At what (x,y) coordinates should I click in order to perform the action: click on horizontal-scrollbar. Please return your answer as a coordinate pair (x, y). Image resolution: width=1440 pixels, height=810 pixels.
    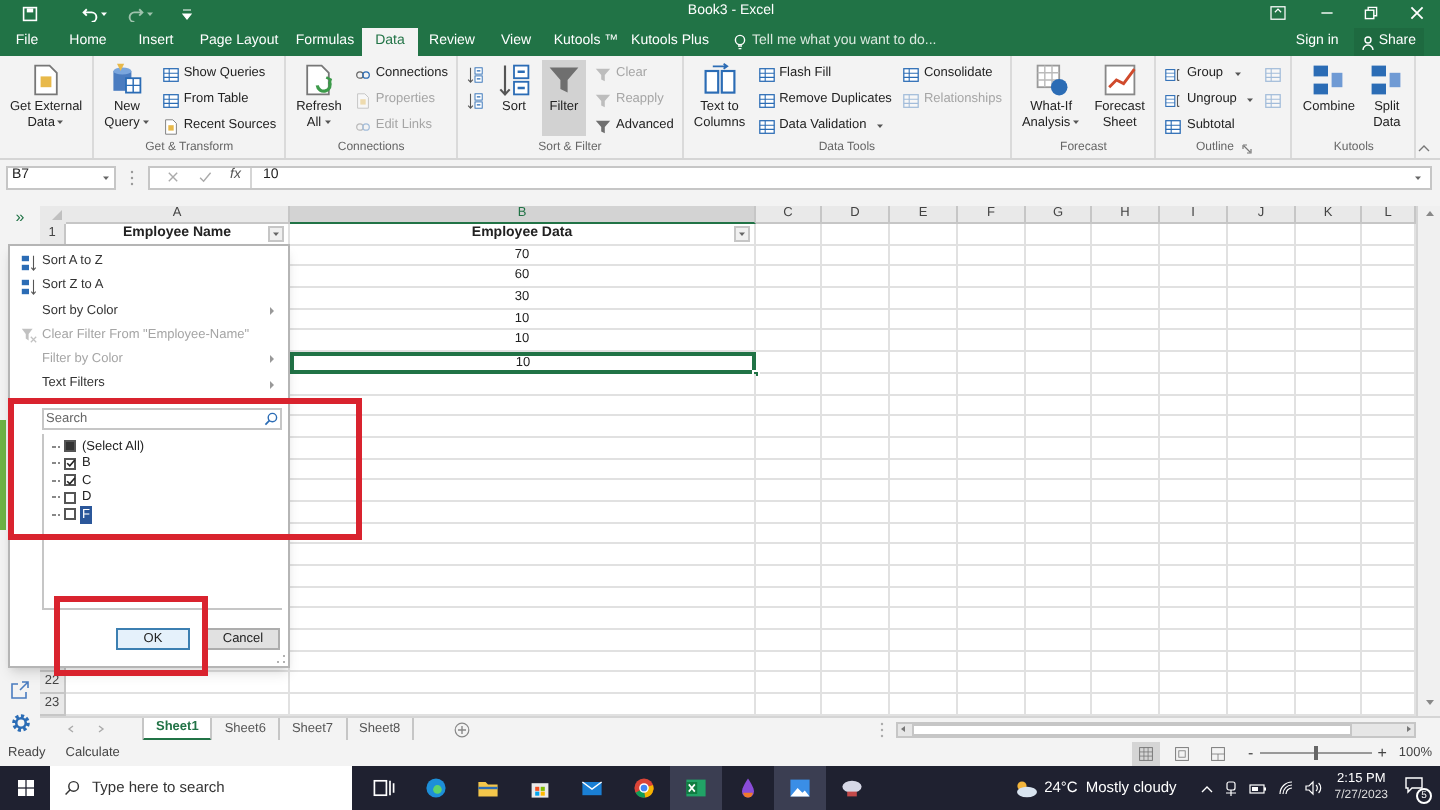
    Looking at the image, I should click on (1156, 729).